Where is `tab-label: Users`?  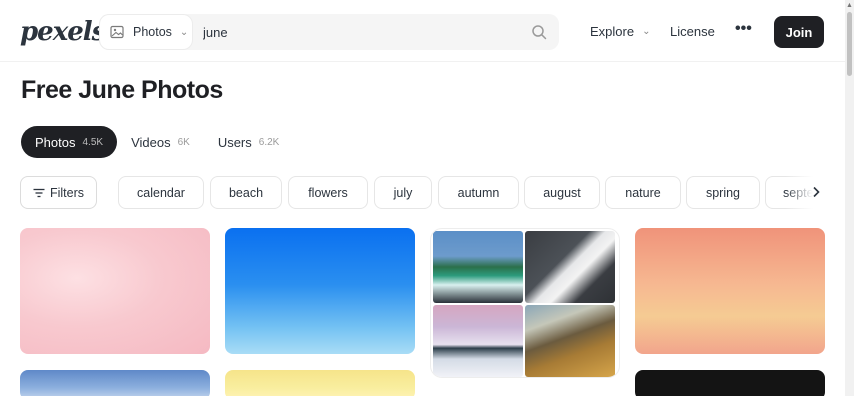 tab-label: Users is located at coordinates (234, 142).